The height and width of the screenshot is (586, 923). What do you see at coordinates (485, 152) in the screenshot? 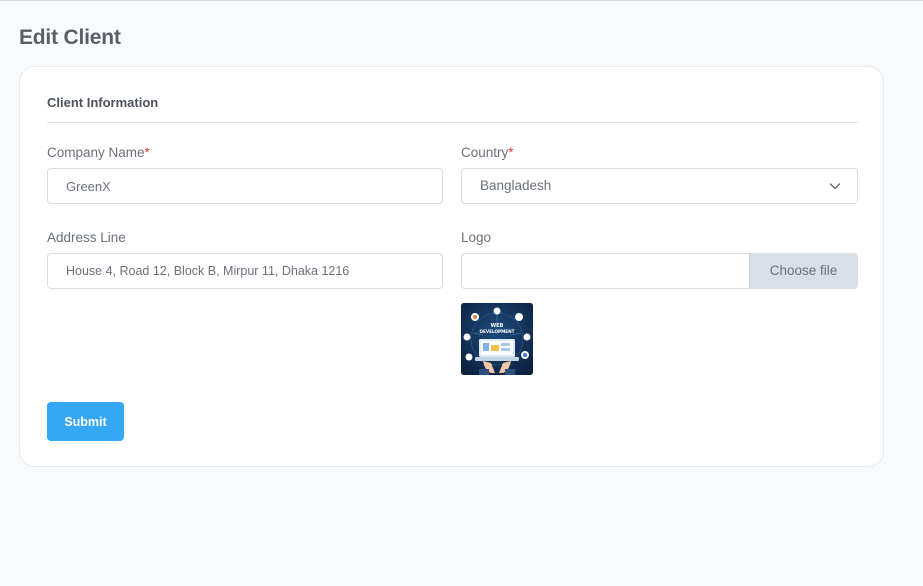
I see `country-label-text: Country` at bounding box center [485, 152].